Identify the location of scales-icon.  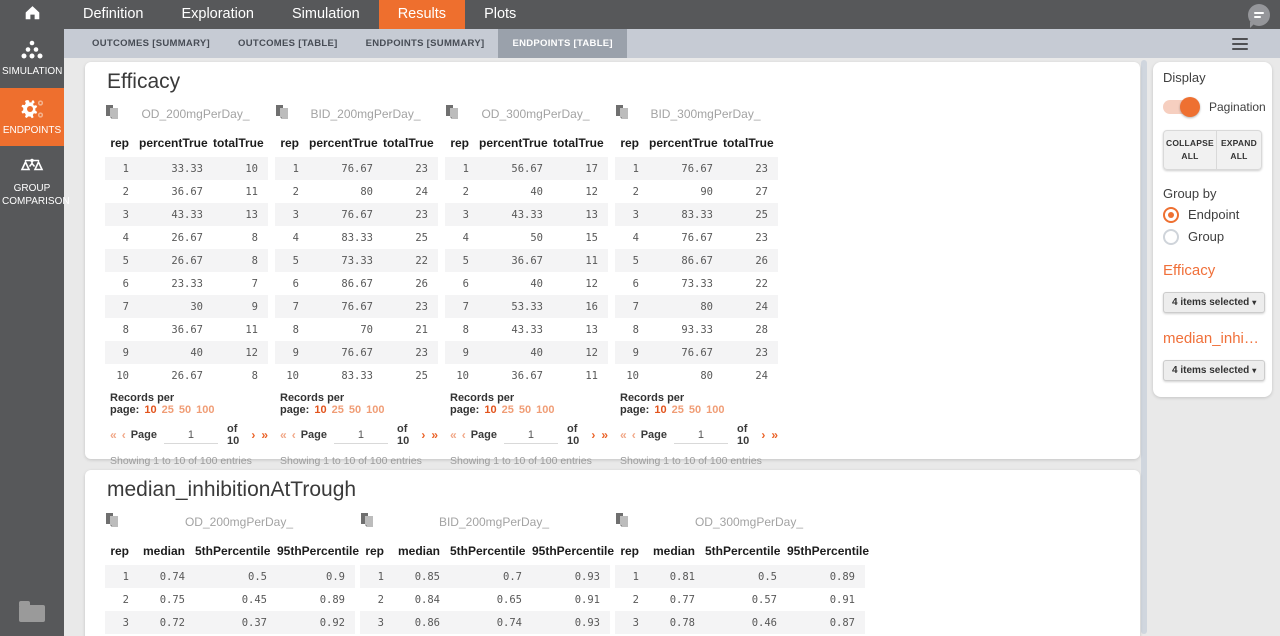
(32, 168).